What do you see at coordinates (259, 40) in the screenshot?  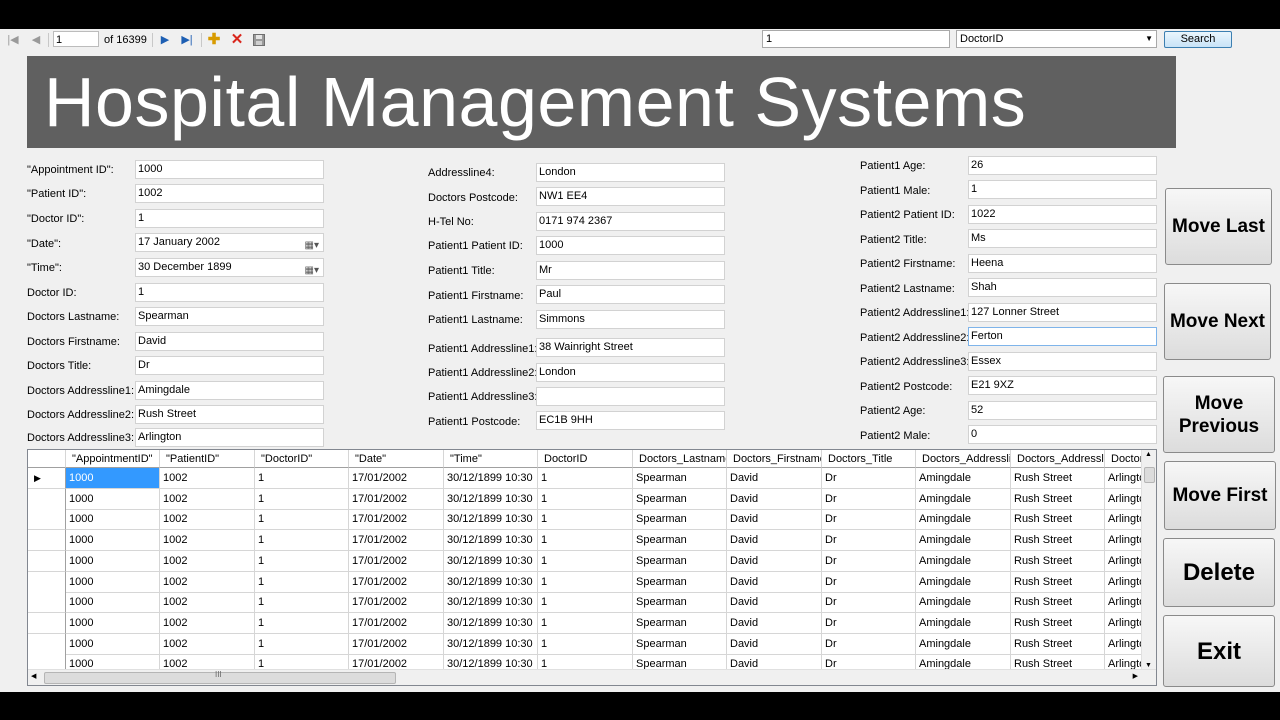 I see `save-icon` at bounding box center [259, 40].